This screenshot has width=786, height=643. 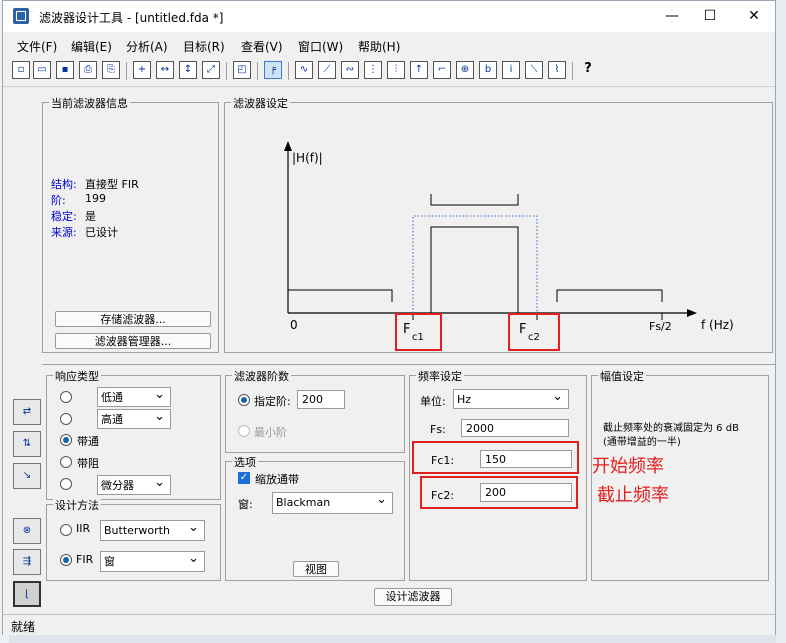 I want to click on transform-filter-icon: ⇄, so click(x=27, y=412).